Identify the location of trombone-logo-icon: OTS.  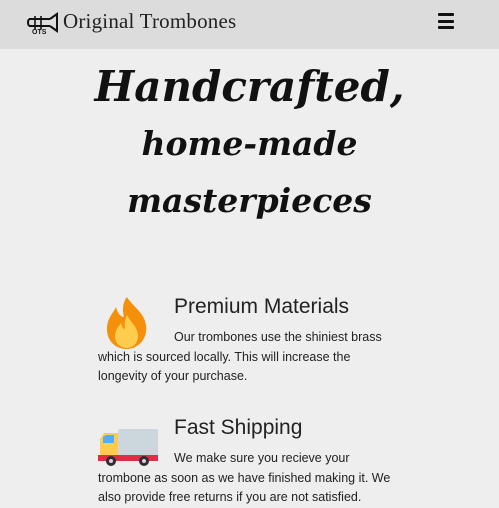
(43, 23).